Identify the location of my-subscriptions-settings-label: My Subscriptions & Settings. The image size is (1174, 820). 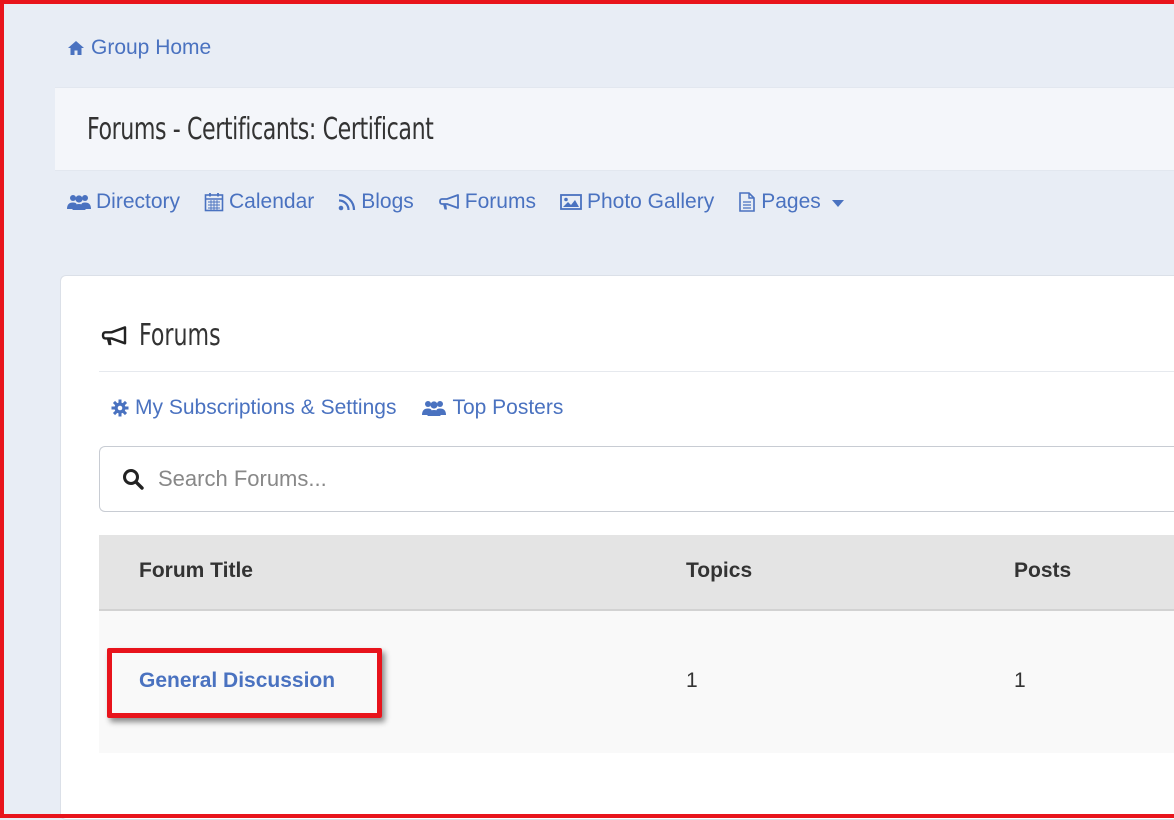
(266, 407).